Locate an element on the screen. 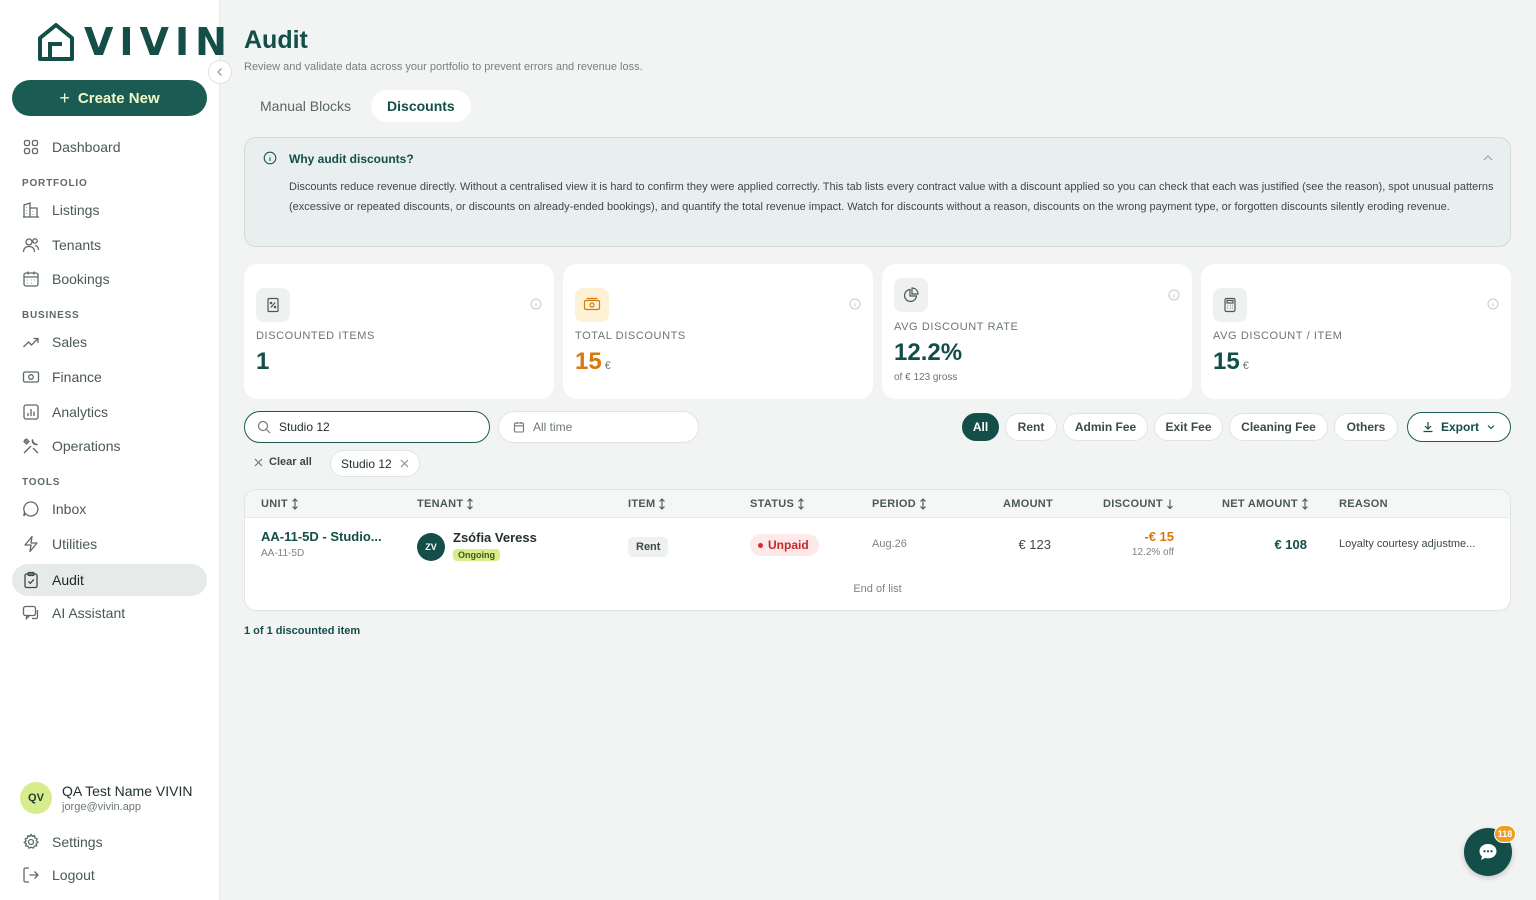  clear-all-button: Clear all is located at coordinates (283, 462).